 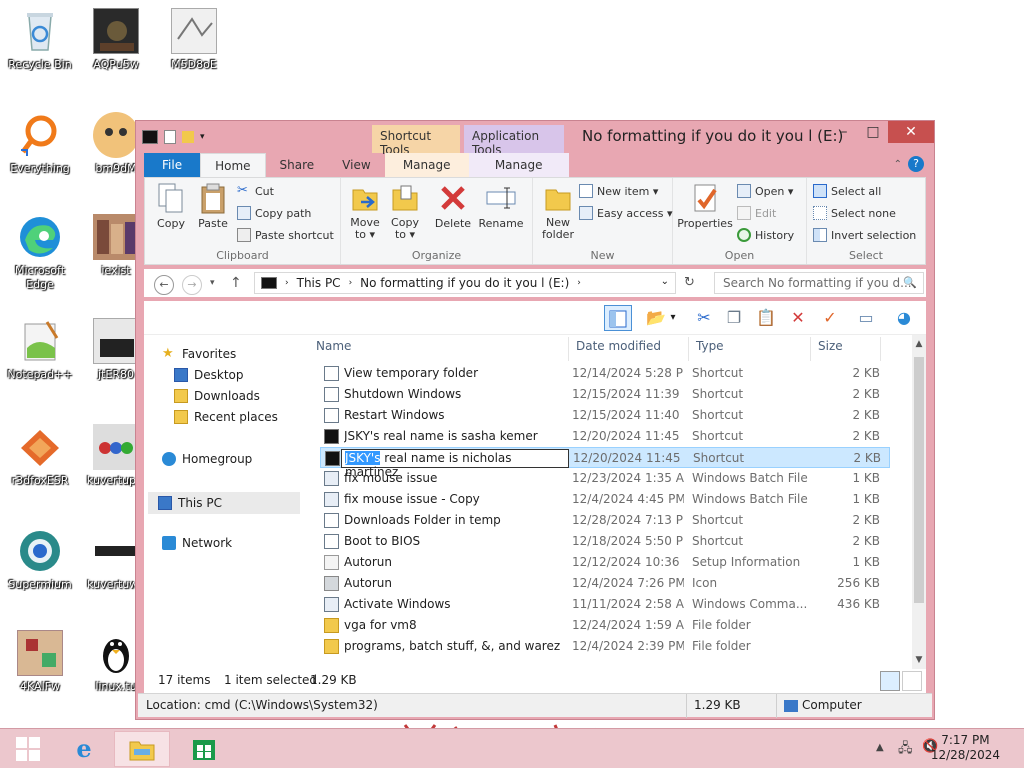 What do you see at coordinates (226, 417) in the screenshot?
I see `nav-recent-places: Recent places` at bounding box center [226, 417].